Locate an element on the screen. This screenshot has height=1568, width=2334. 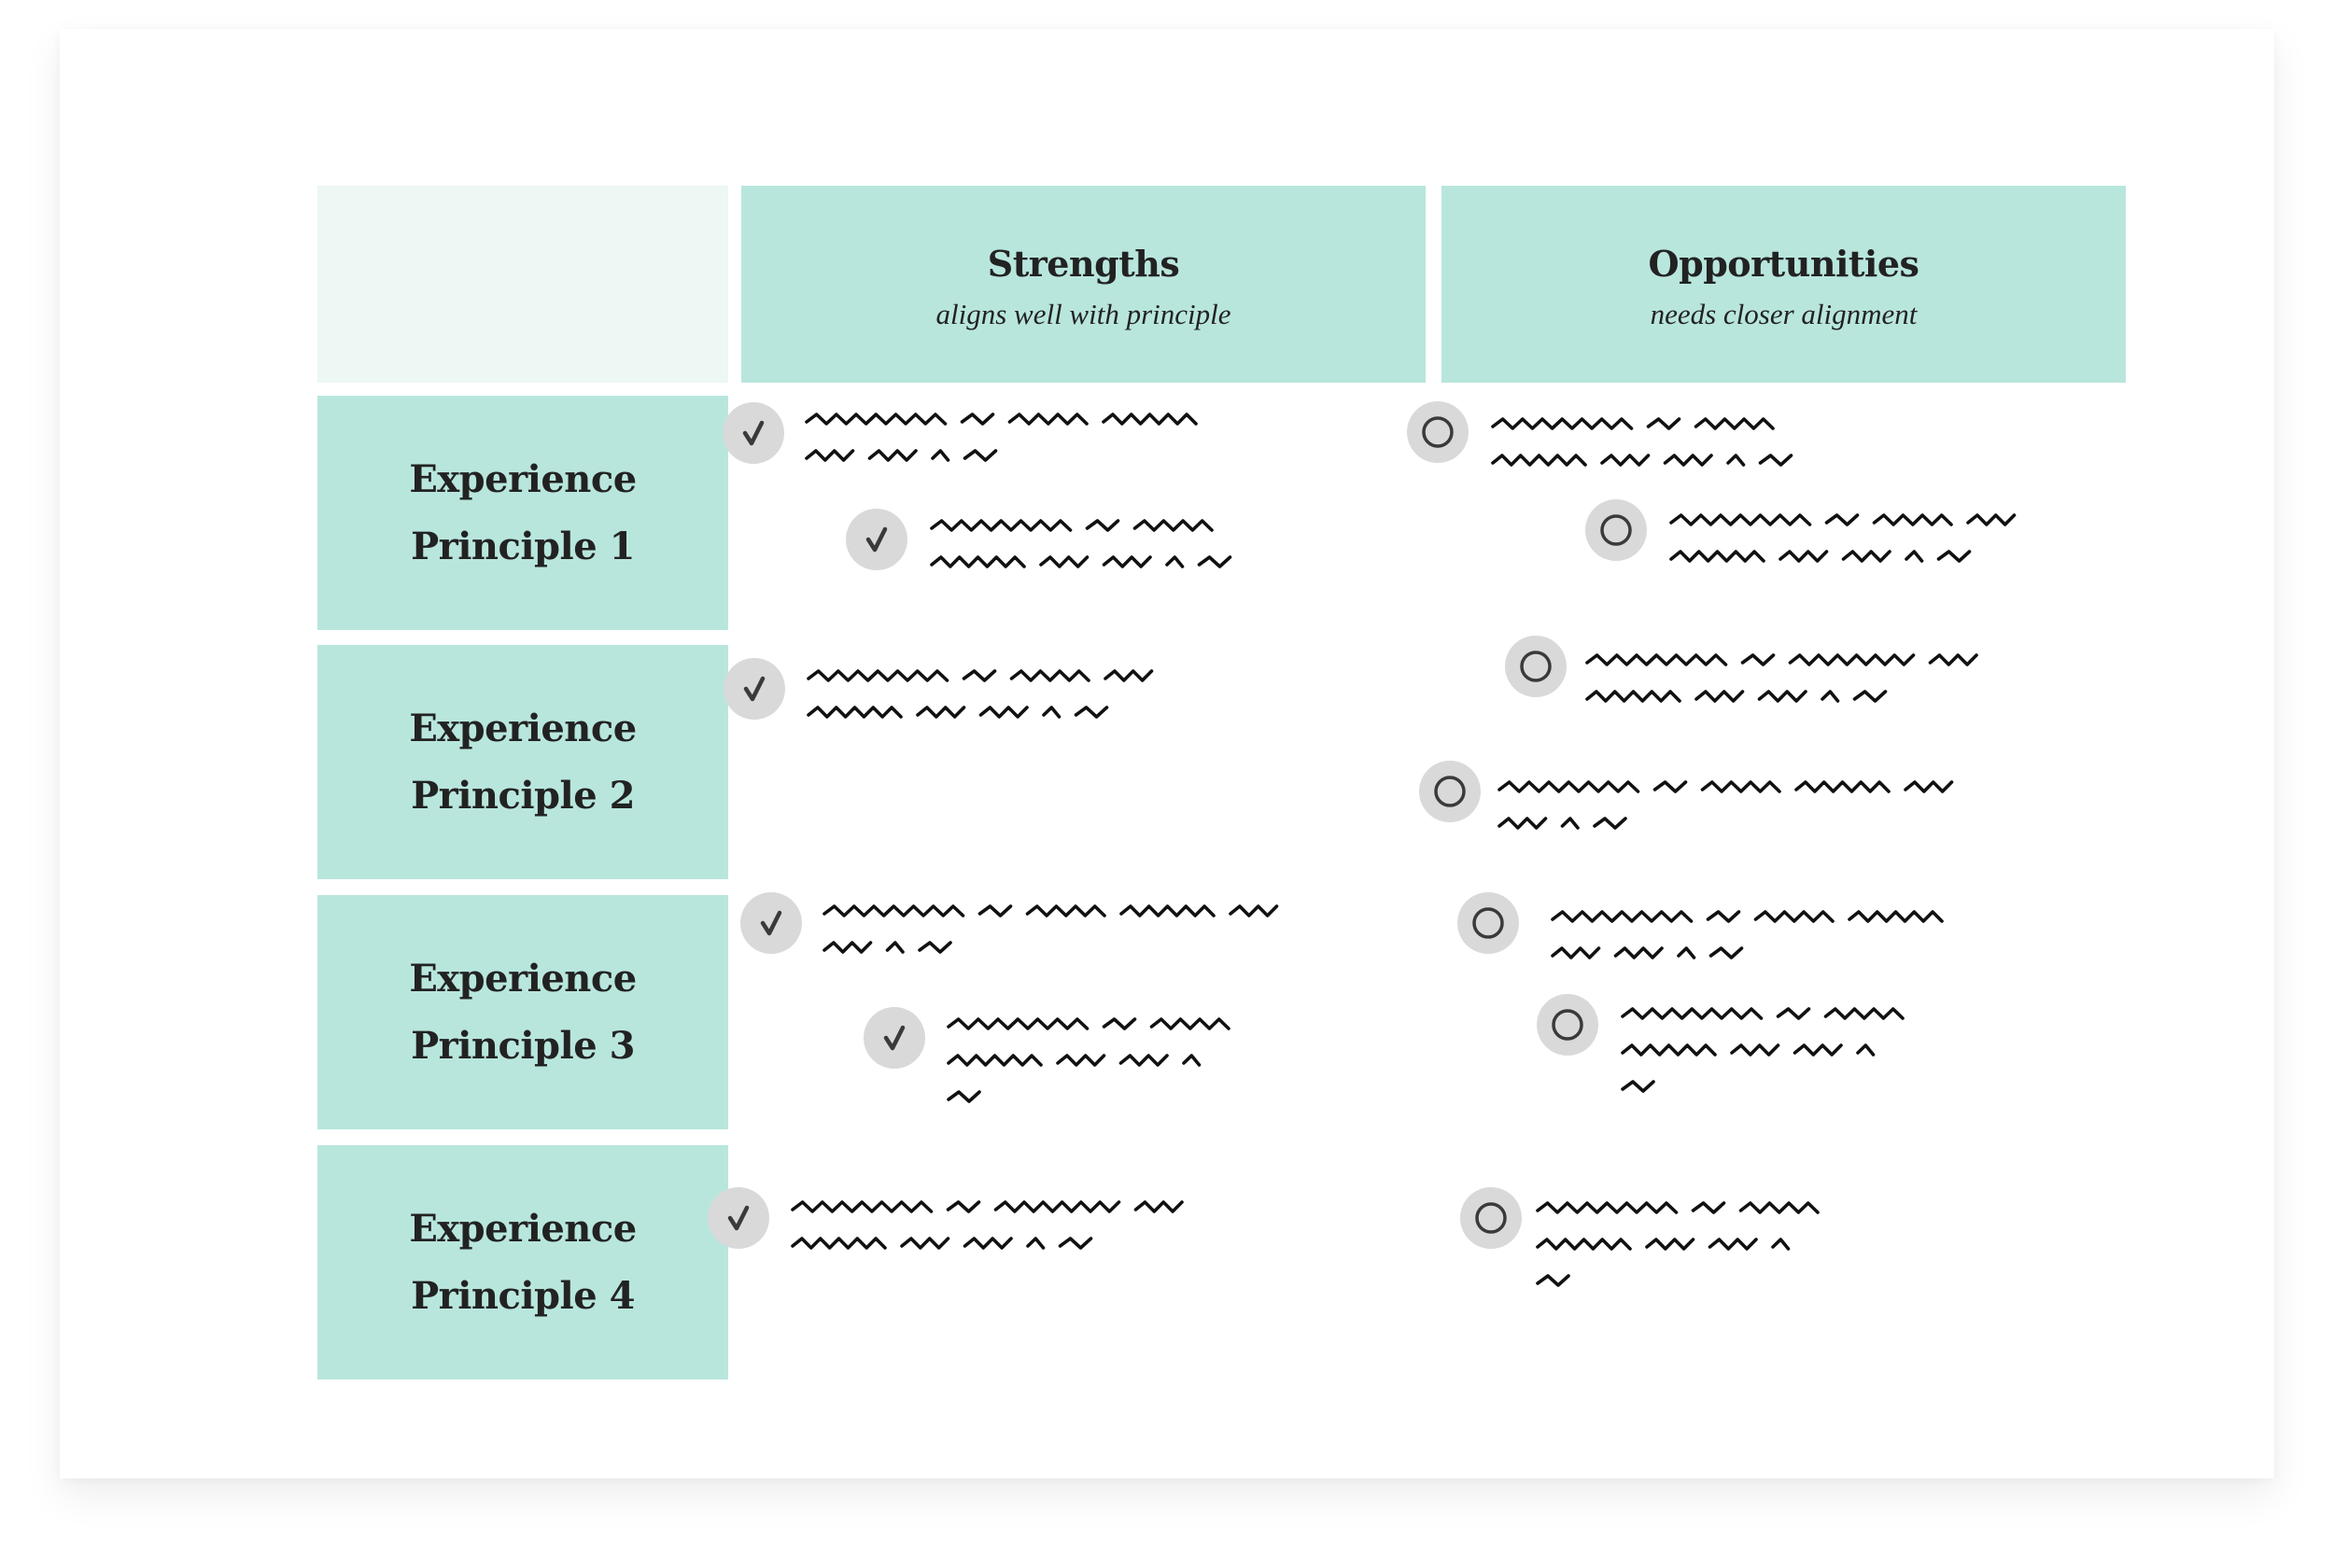
row-header-principle-3: Experience Principle 3 is located at coordinates (522, 1012).